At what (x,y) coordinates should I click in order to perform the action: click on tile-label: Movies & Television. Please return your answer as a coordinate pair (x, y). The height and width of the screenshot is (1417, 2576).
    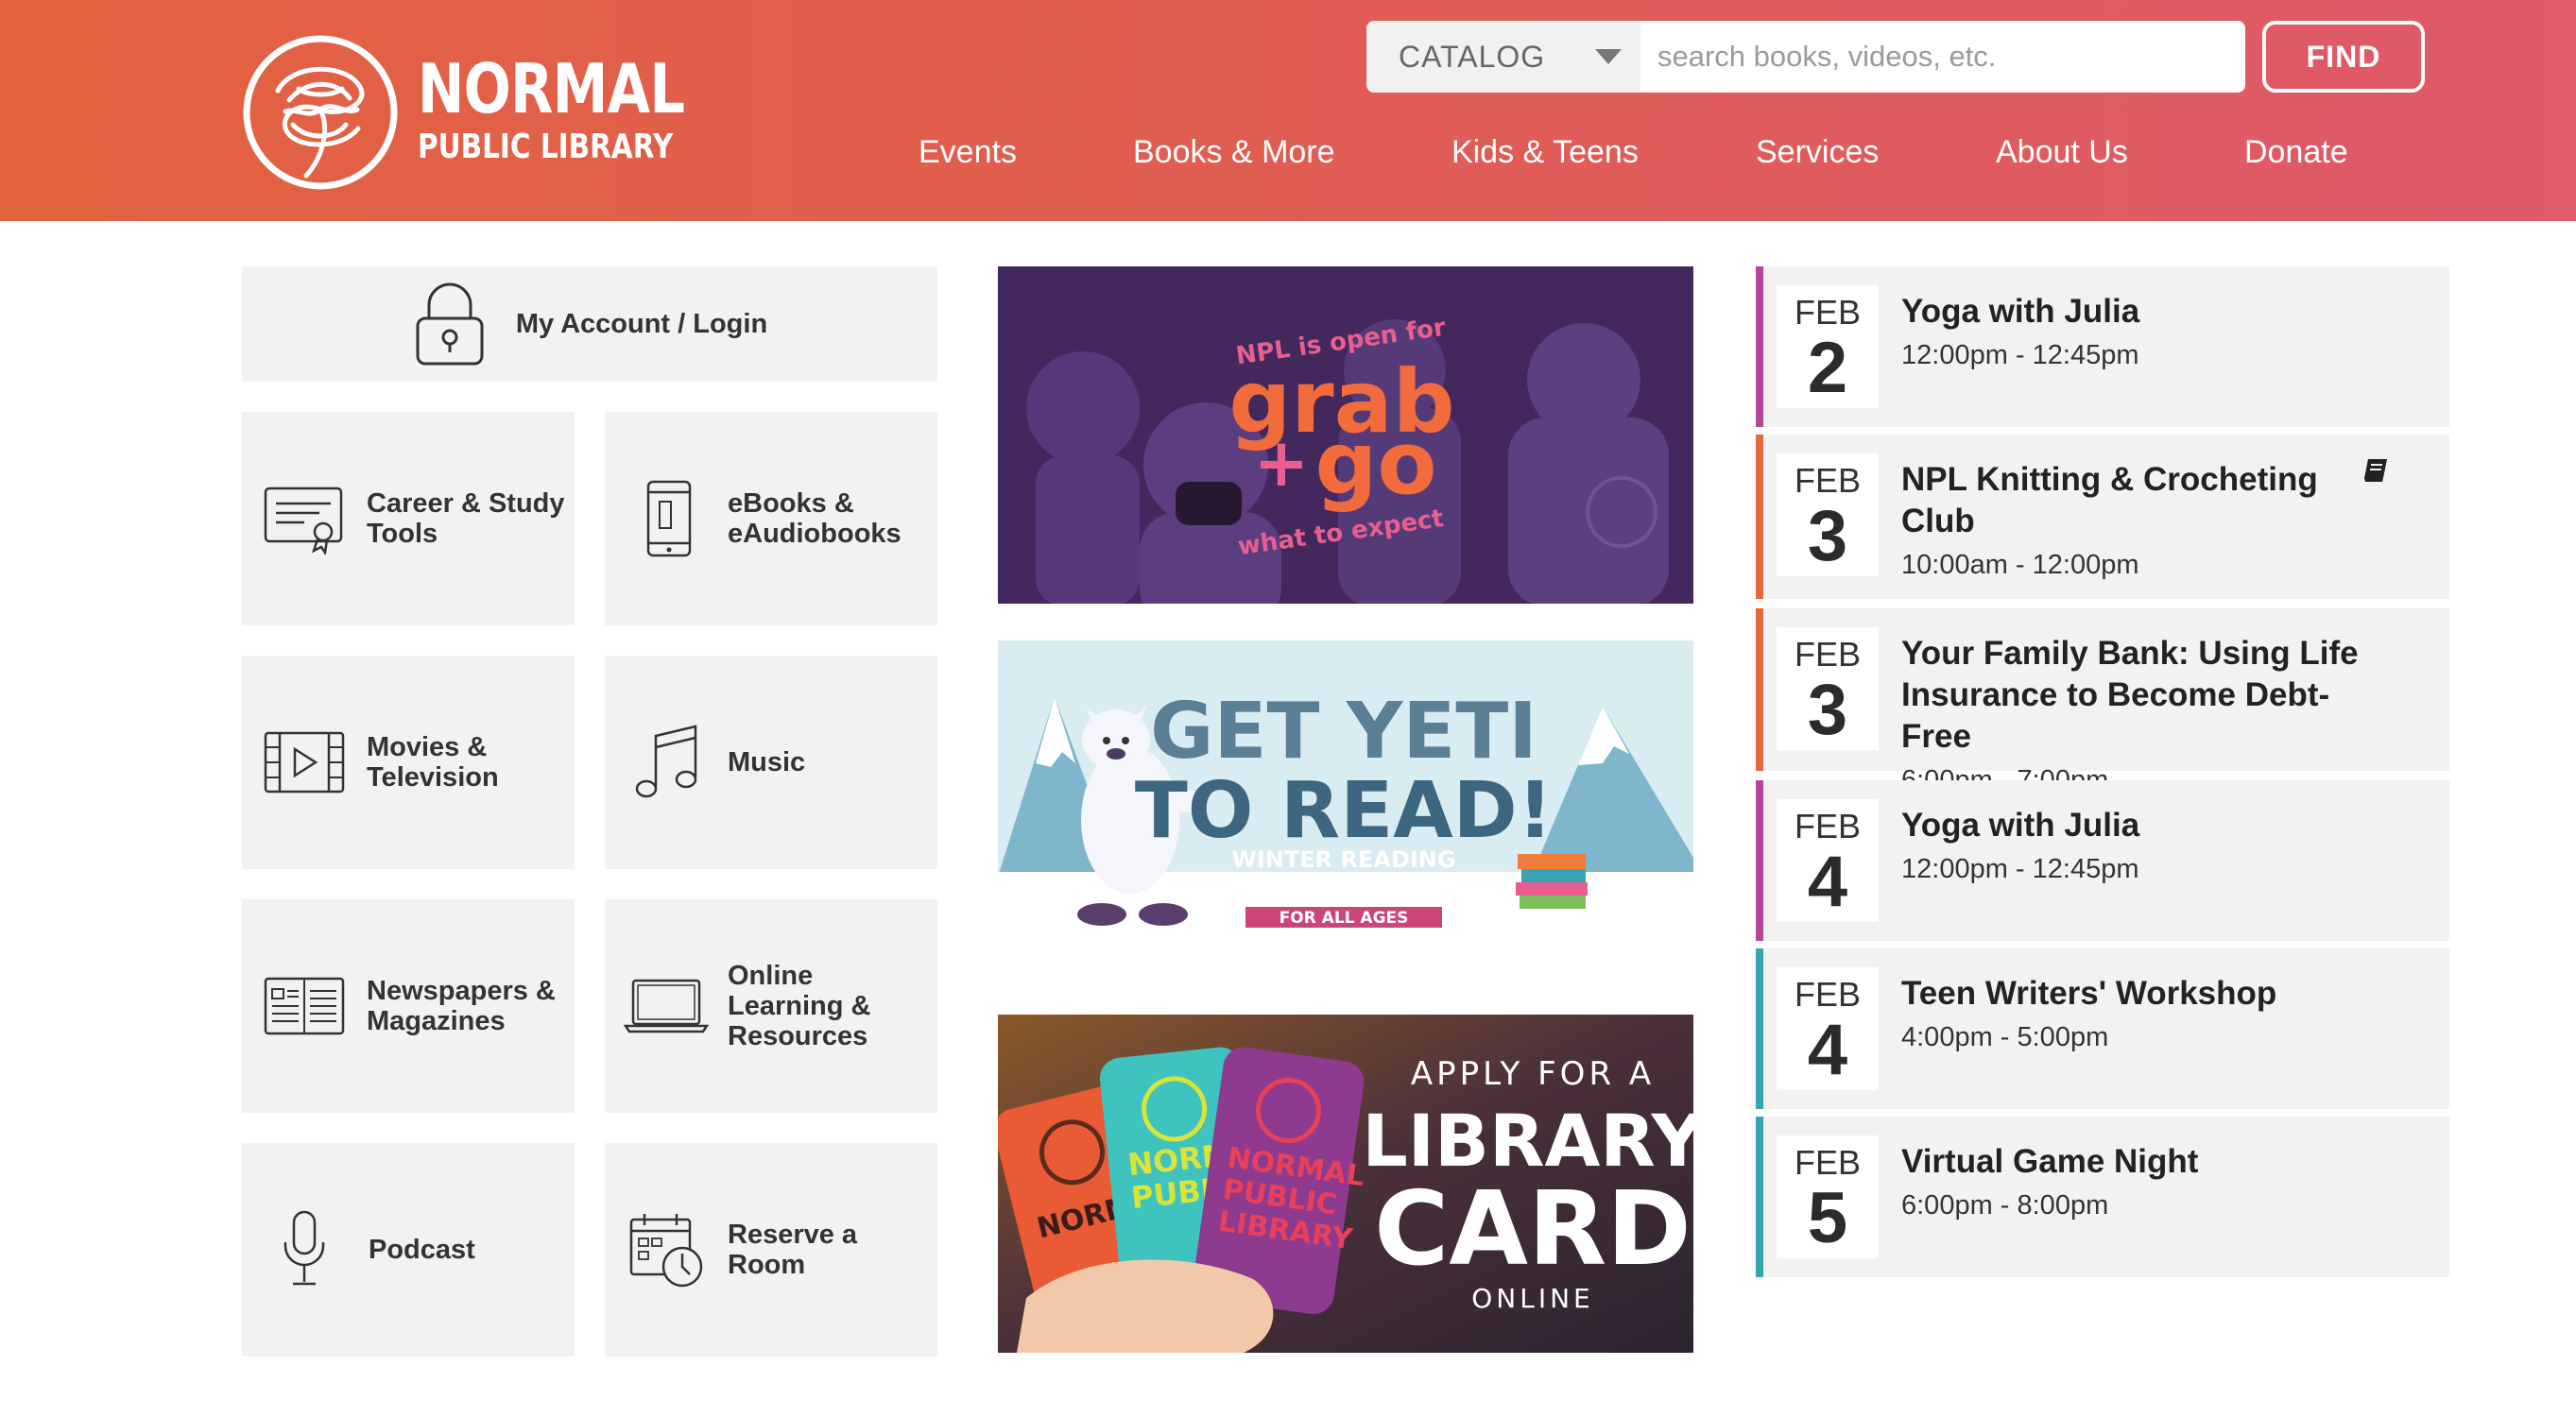
    Looking at the image, I should click on (433, 762).